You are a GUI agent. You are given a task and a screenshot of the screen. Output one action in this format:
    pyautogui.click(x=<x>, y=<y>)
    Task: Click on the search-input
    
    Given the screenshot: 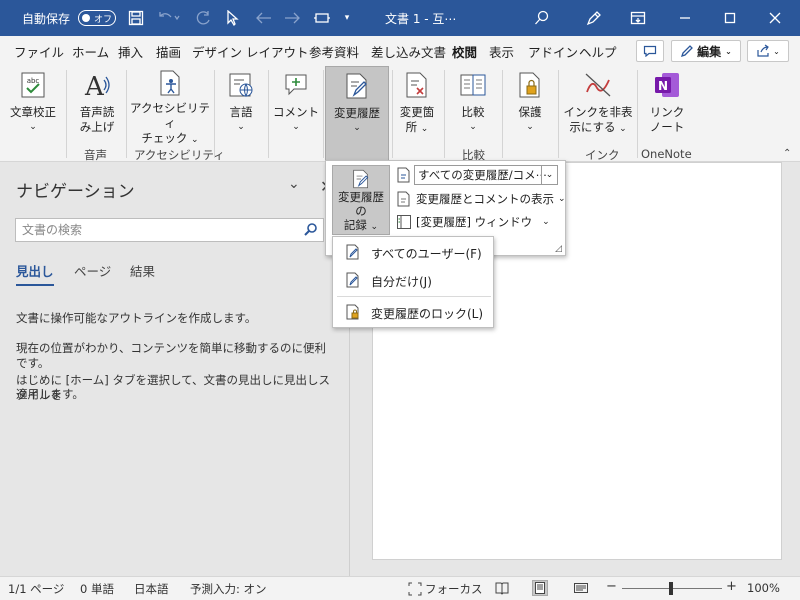 What is the action you would take?
    pyautogui.click(x=156, y=230)
    